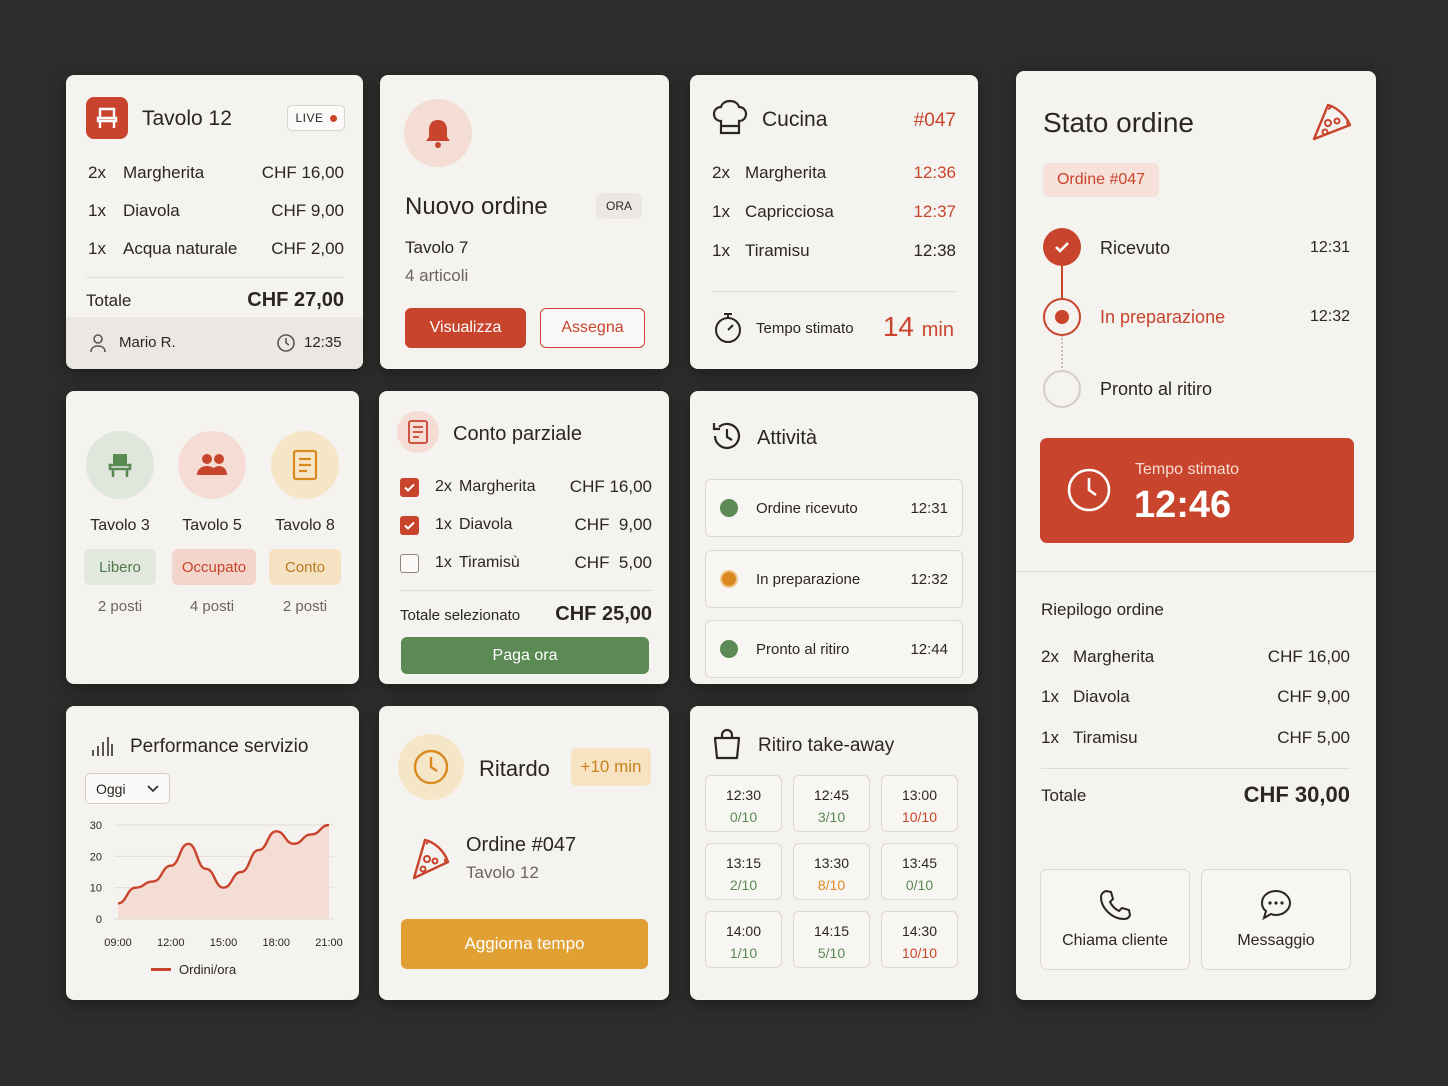 The height and width of the screenshot is (1086, 1448). Describe the element at coordinates (831, 885) in the screenshot. I see `slot-capacity: 8/10` at that location.